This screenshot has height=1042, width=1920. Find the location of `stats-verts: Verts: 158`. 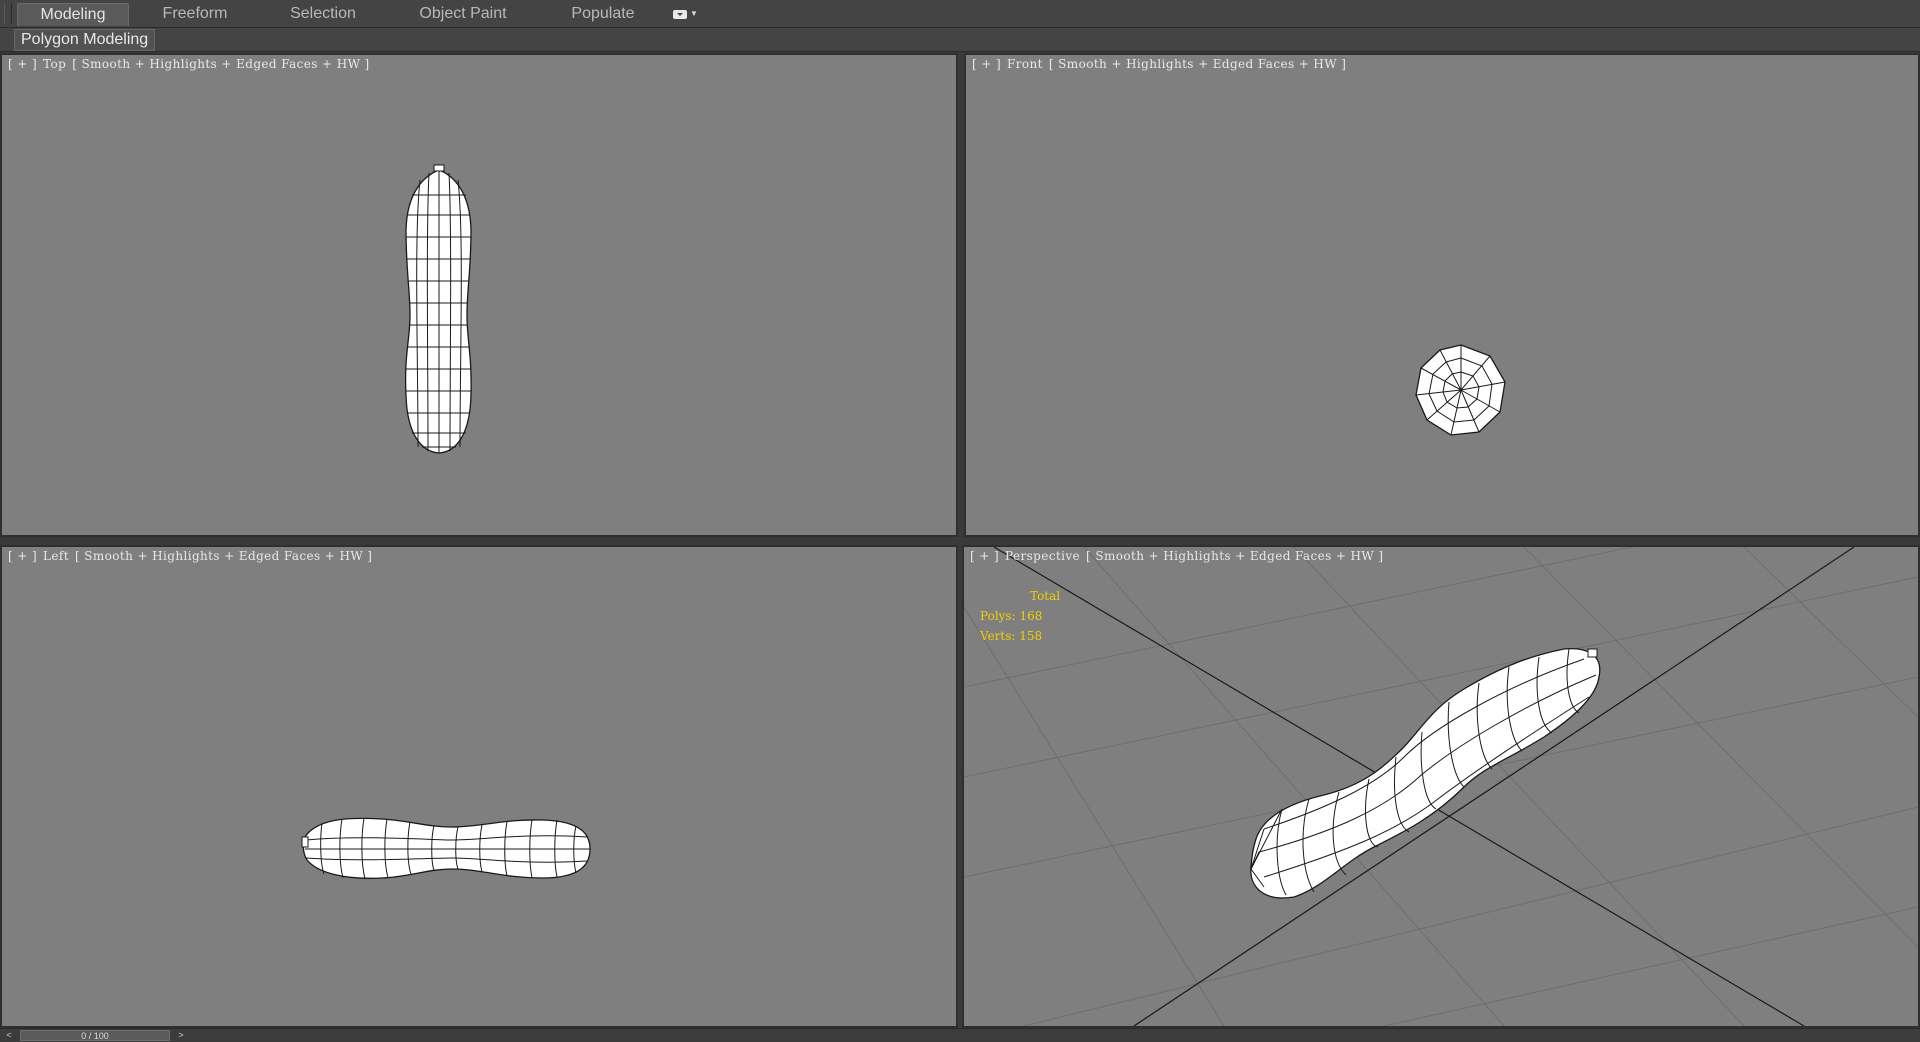

stats-verts: Verts: 158 is located at coordinates (1011, 636).